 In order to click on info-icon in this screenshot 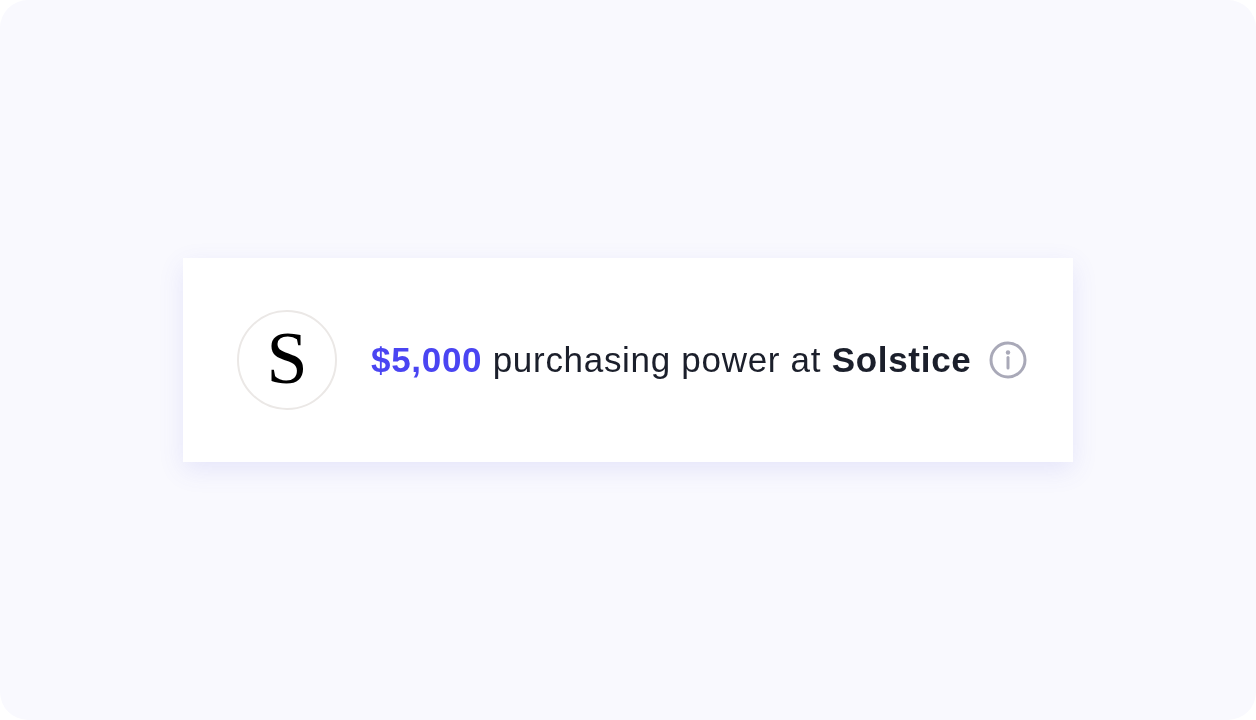, I will do `click(1008, 360)`.